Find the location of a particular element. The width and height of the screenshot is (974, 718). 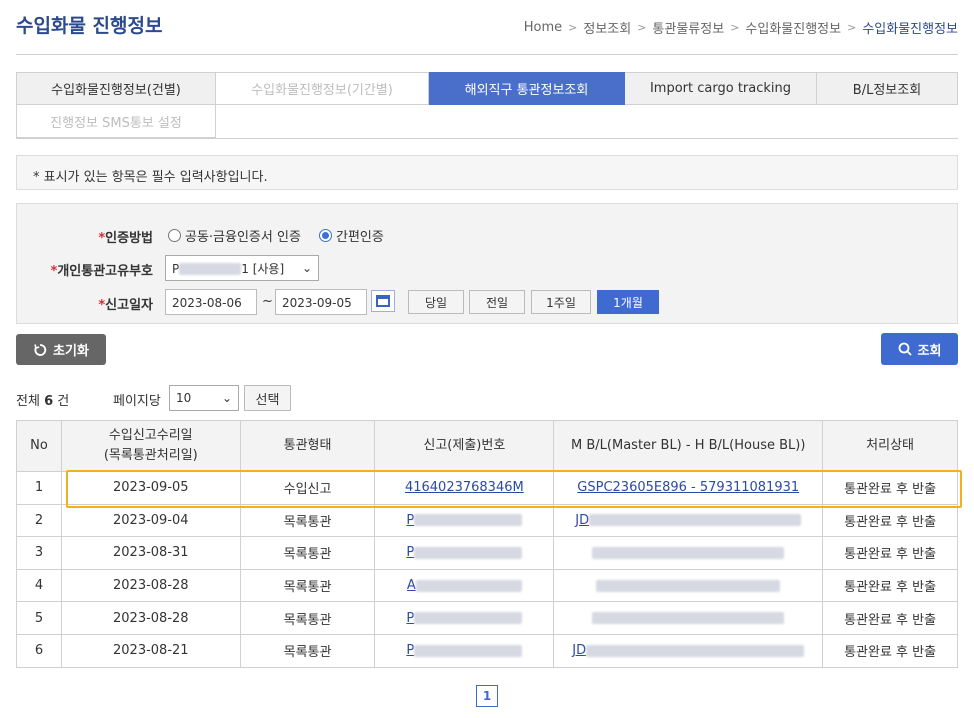

tab-bl-info: B/L정보조회 is located at coordinates (887, 88).